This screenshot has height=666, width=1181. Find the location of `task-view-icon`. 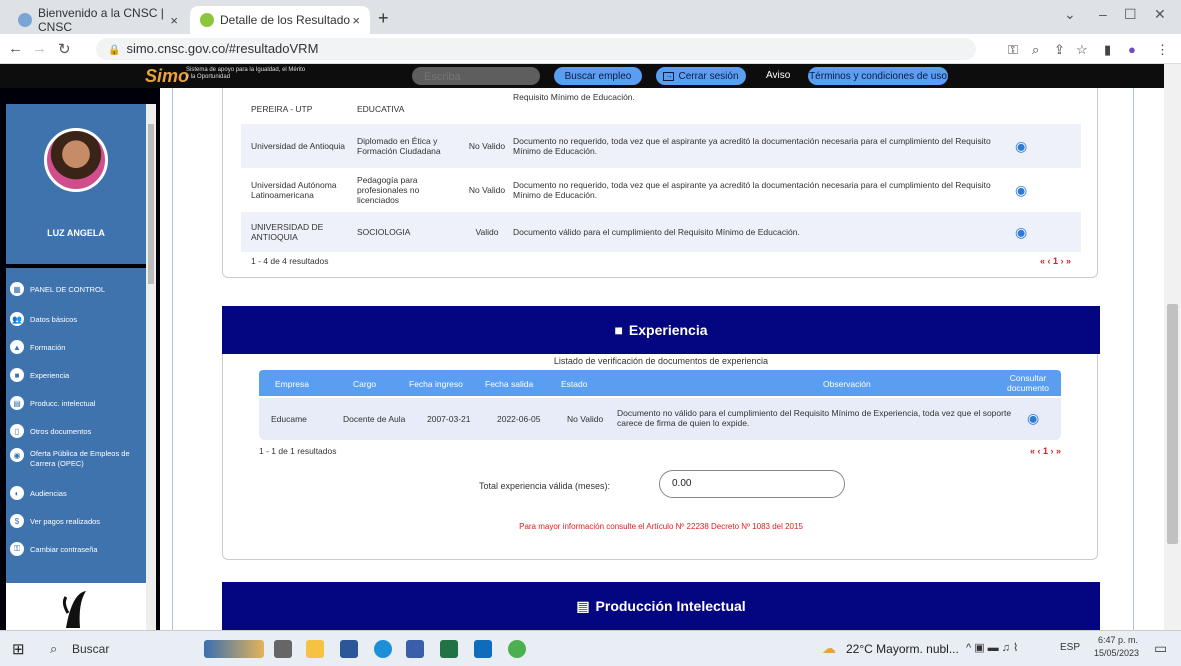

task-view-icon is located at coordinates (283, 649).